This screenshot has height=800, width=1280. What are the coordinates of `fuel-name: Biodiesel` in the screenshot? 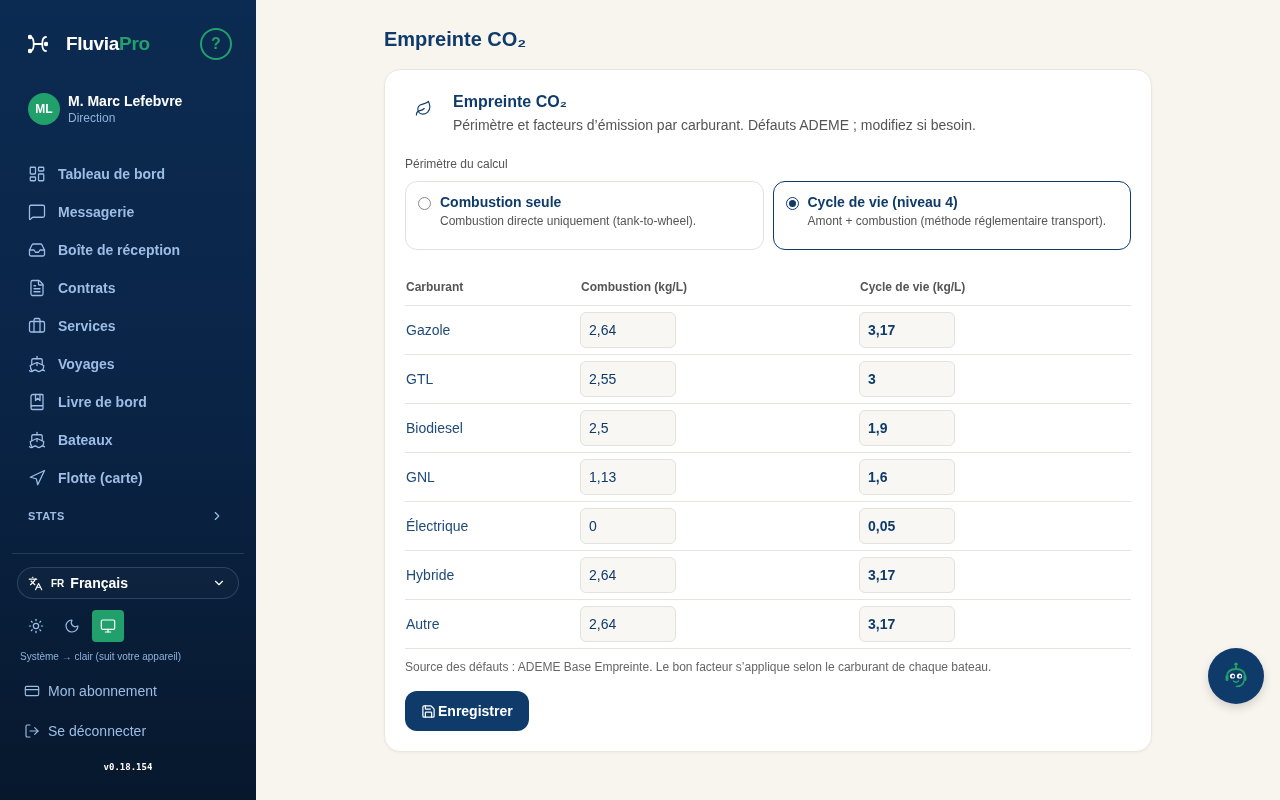 It's located at (434, 428).